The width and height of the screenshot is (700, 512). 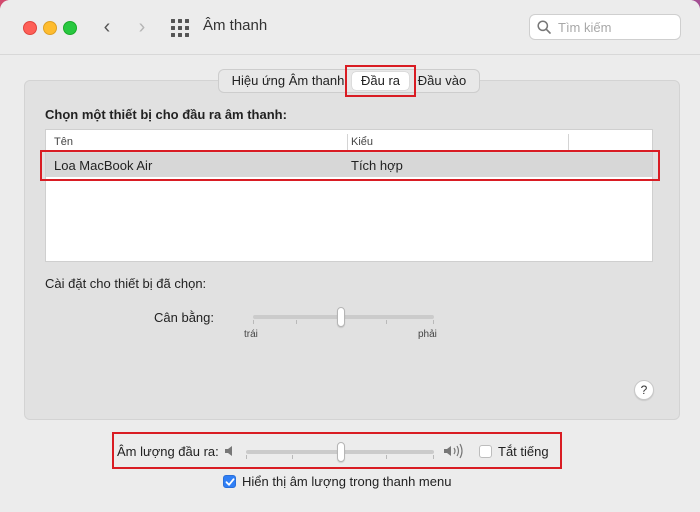 I want to click on device-settings-title: Cài đặt cho thiết bị đã chọn:, so click(x=126, y=283).